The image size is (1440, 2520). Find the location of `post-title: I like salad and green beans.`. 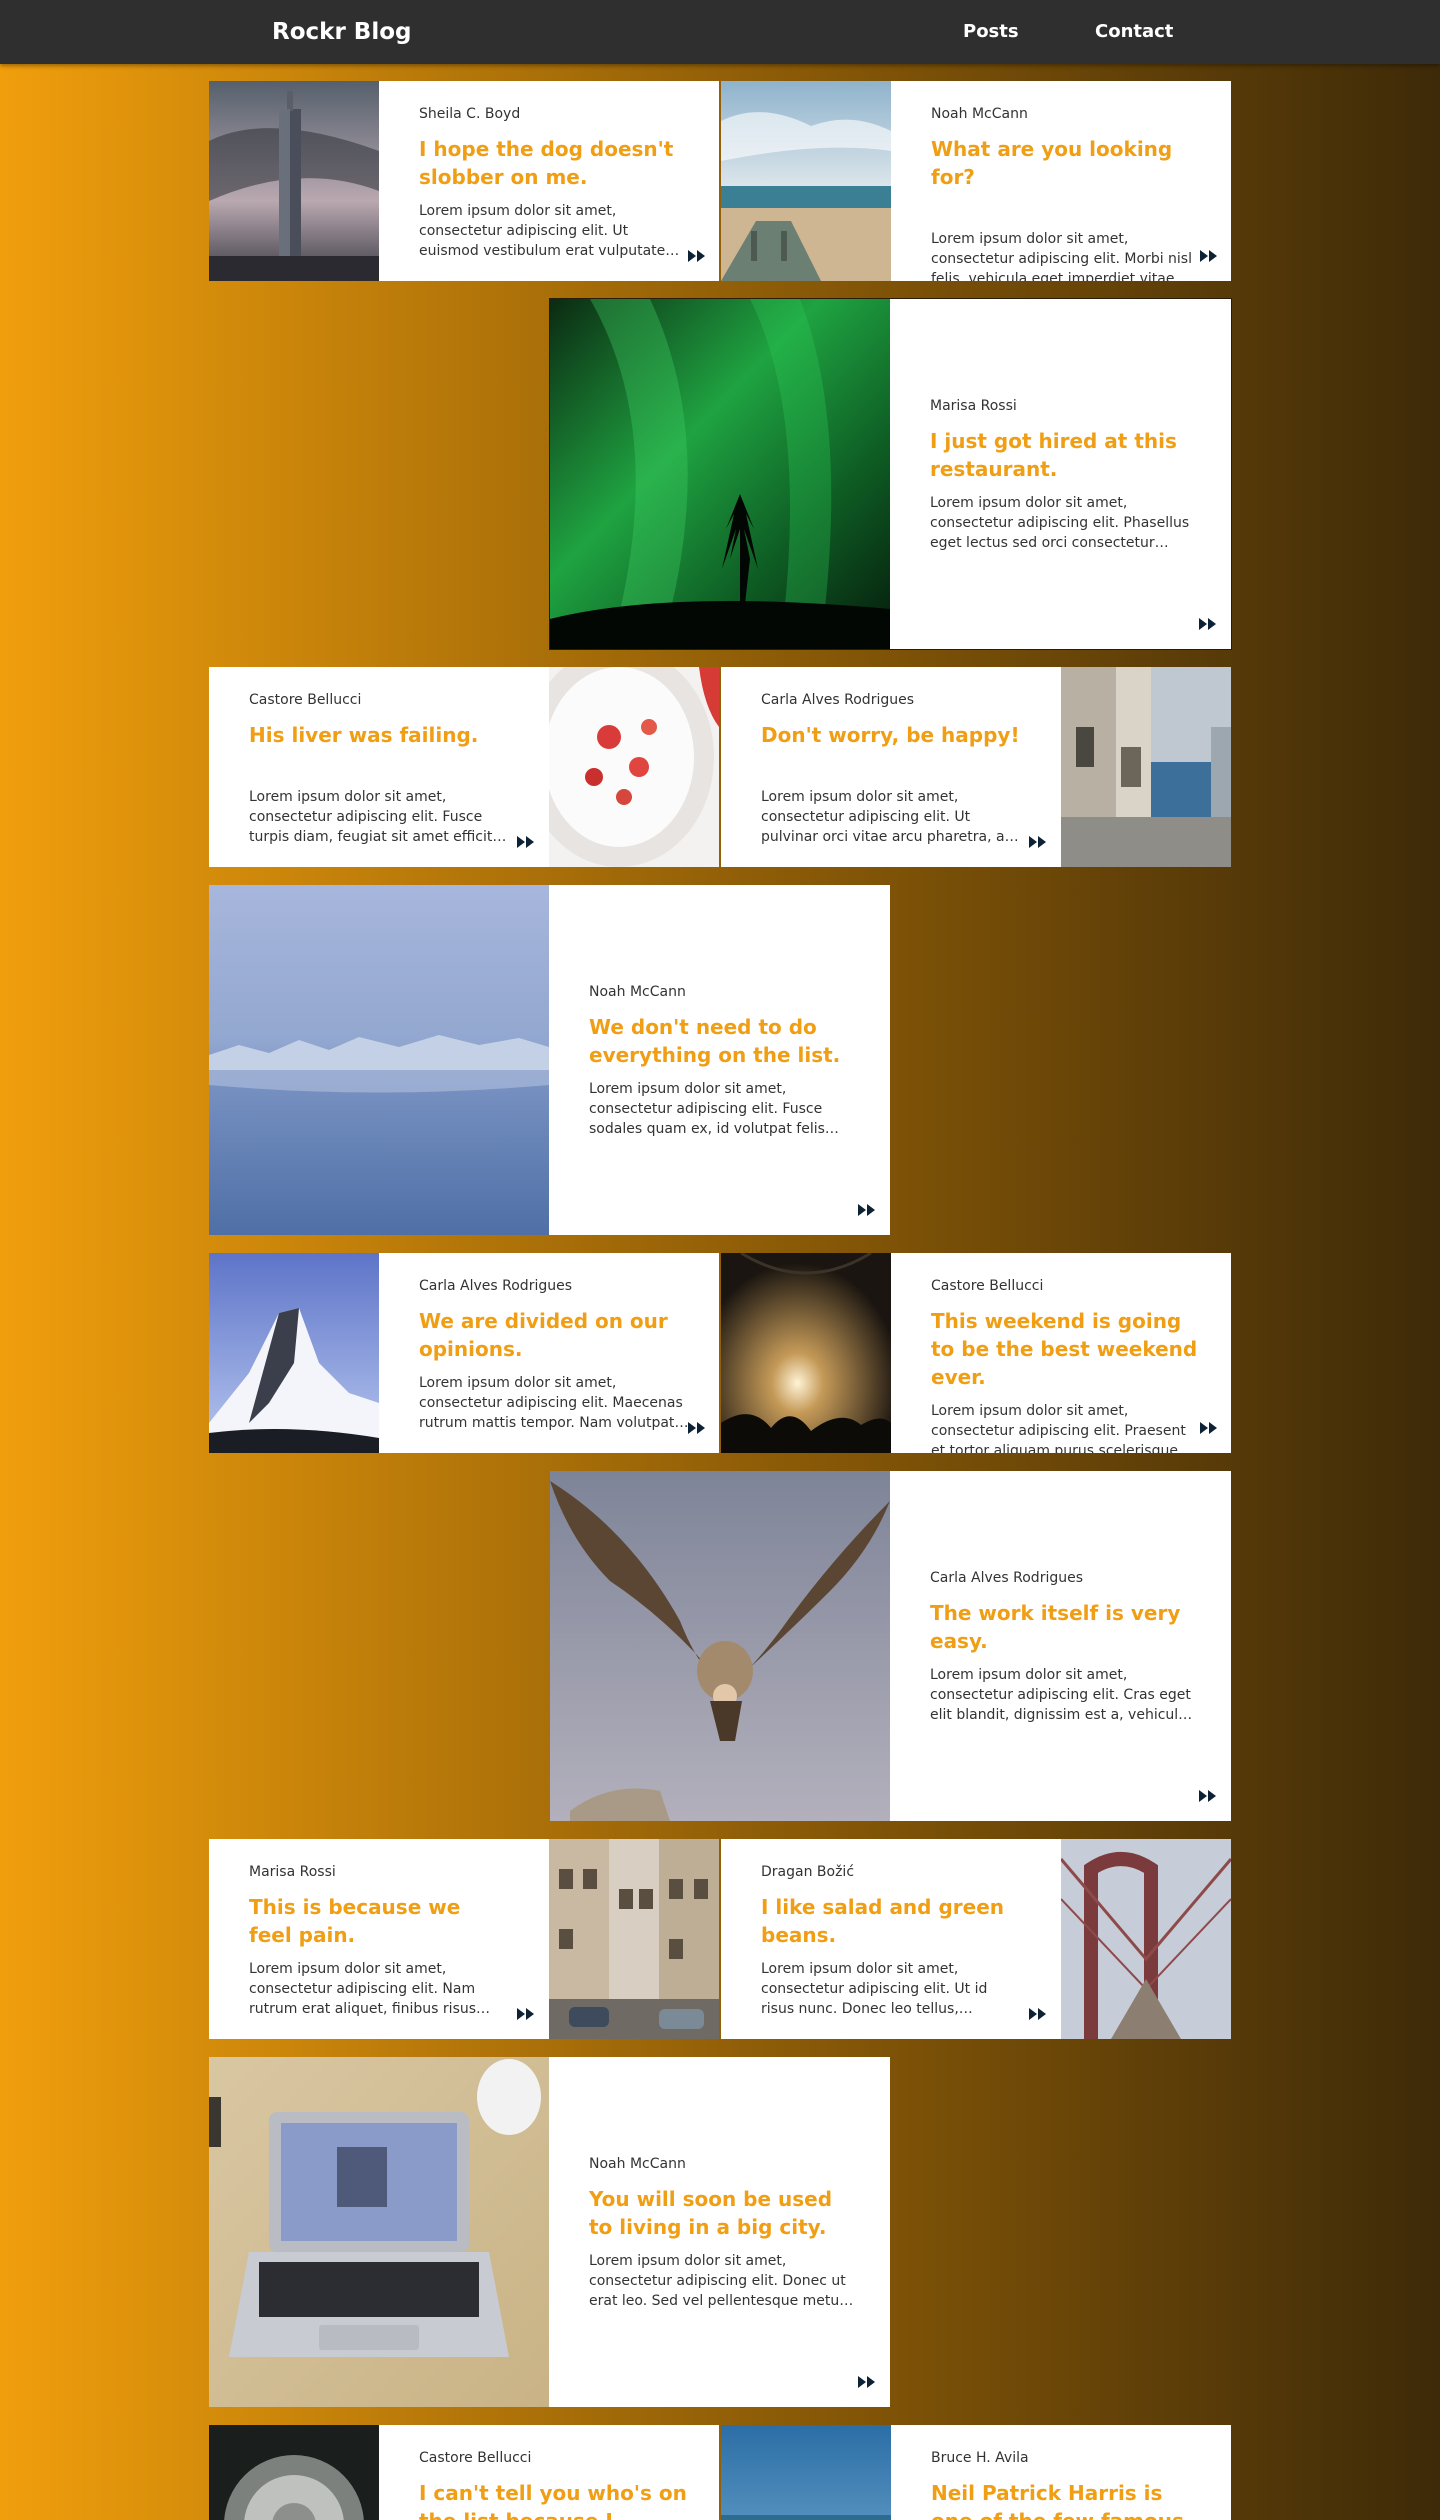

post-title: I like salad and green beans. is located at coordinates (891, 1921).